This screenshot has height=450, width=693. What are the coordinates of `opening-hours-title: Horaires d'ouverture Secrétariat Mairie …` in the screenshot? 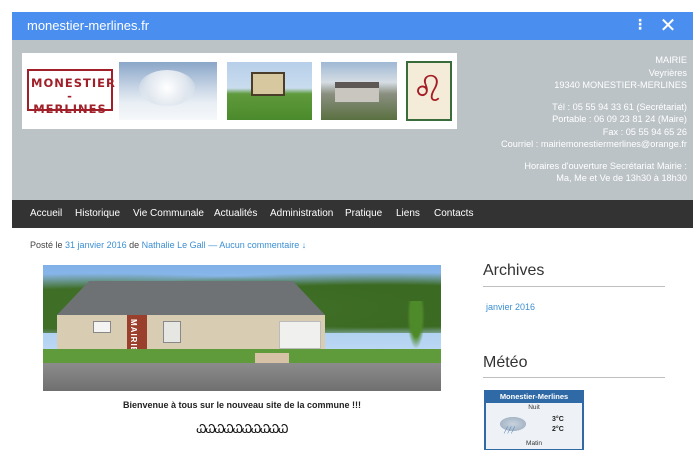 It's located at (605, 165).